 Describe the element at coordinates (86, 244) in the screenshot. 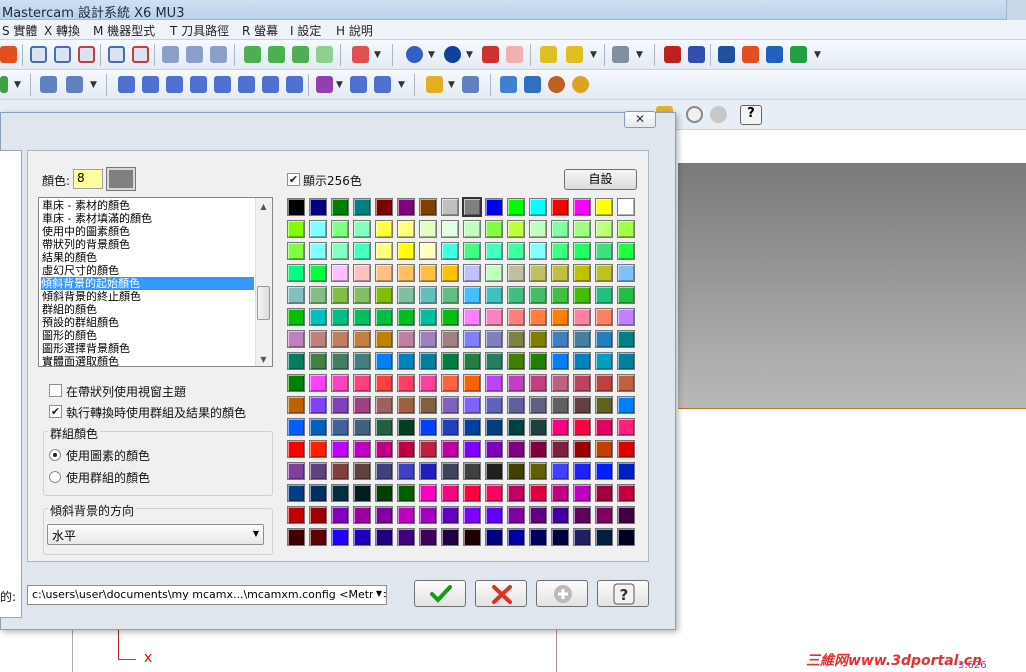

I see `list-item: 帶狀列的背景顏色` at that location.